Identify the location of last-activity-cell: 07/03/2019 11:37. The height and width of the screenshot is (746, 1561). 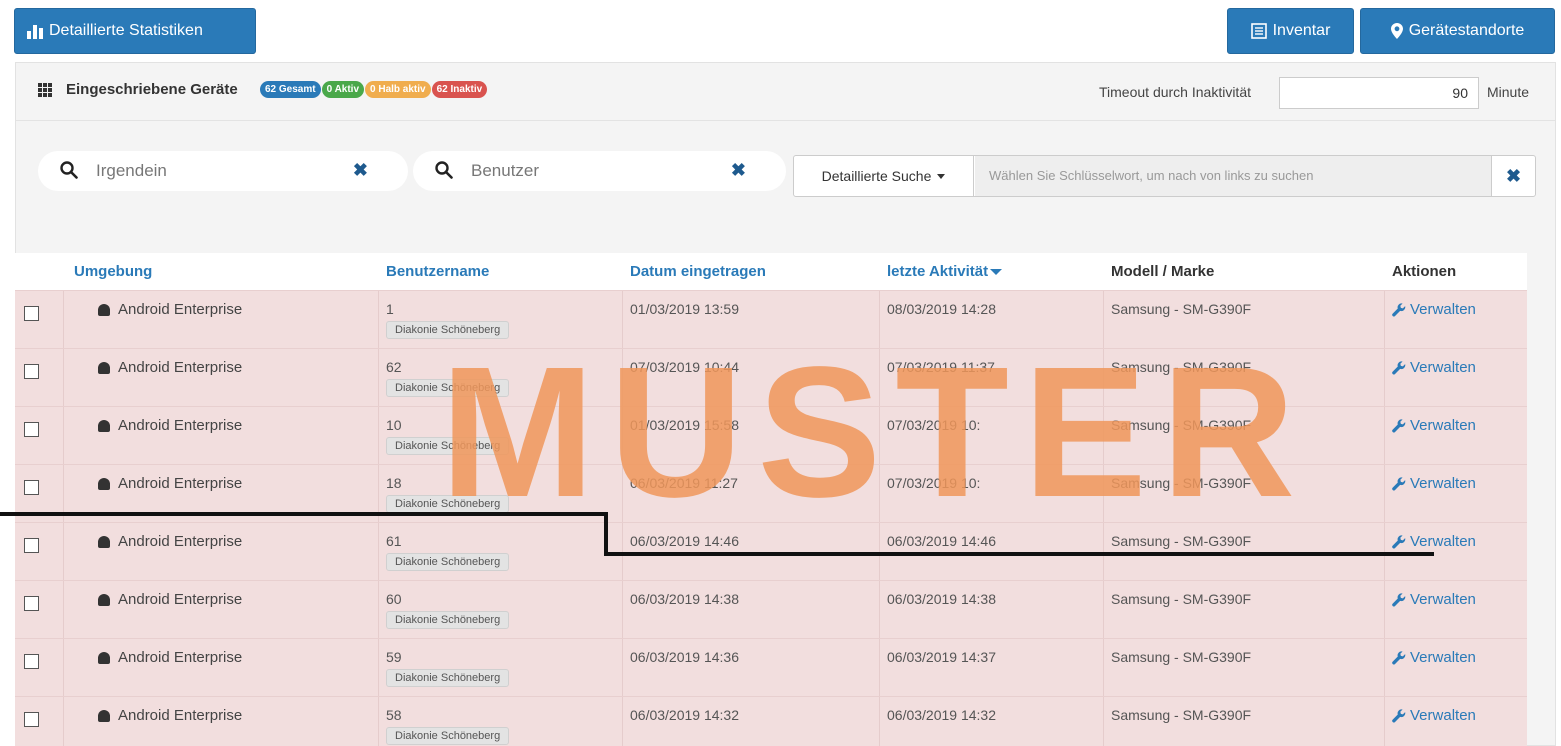
(941, 367).